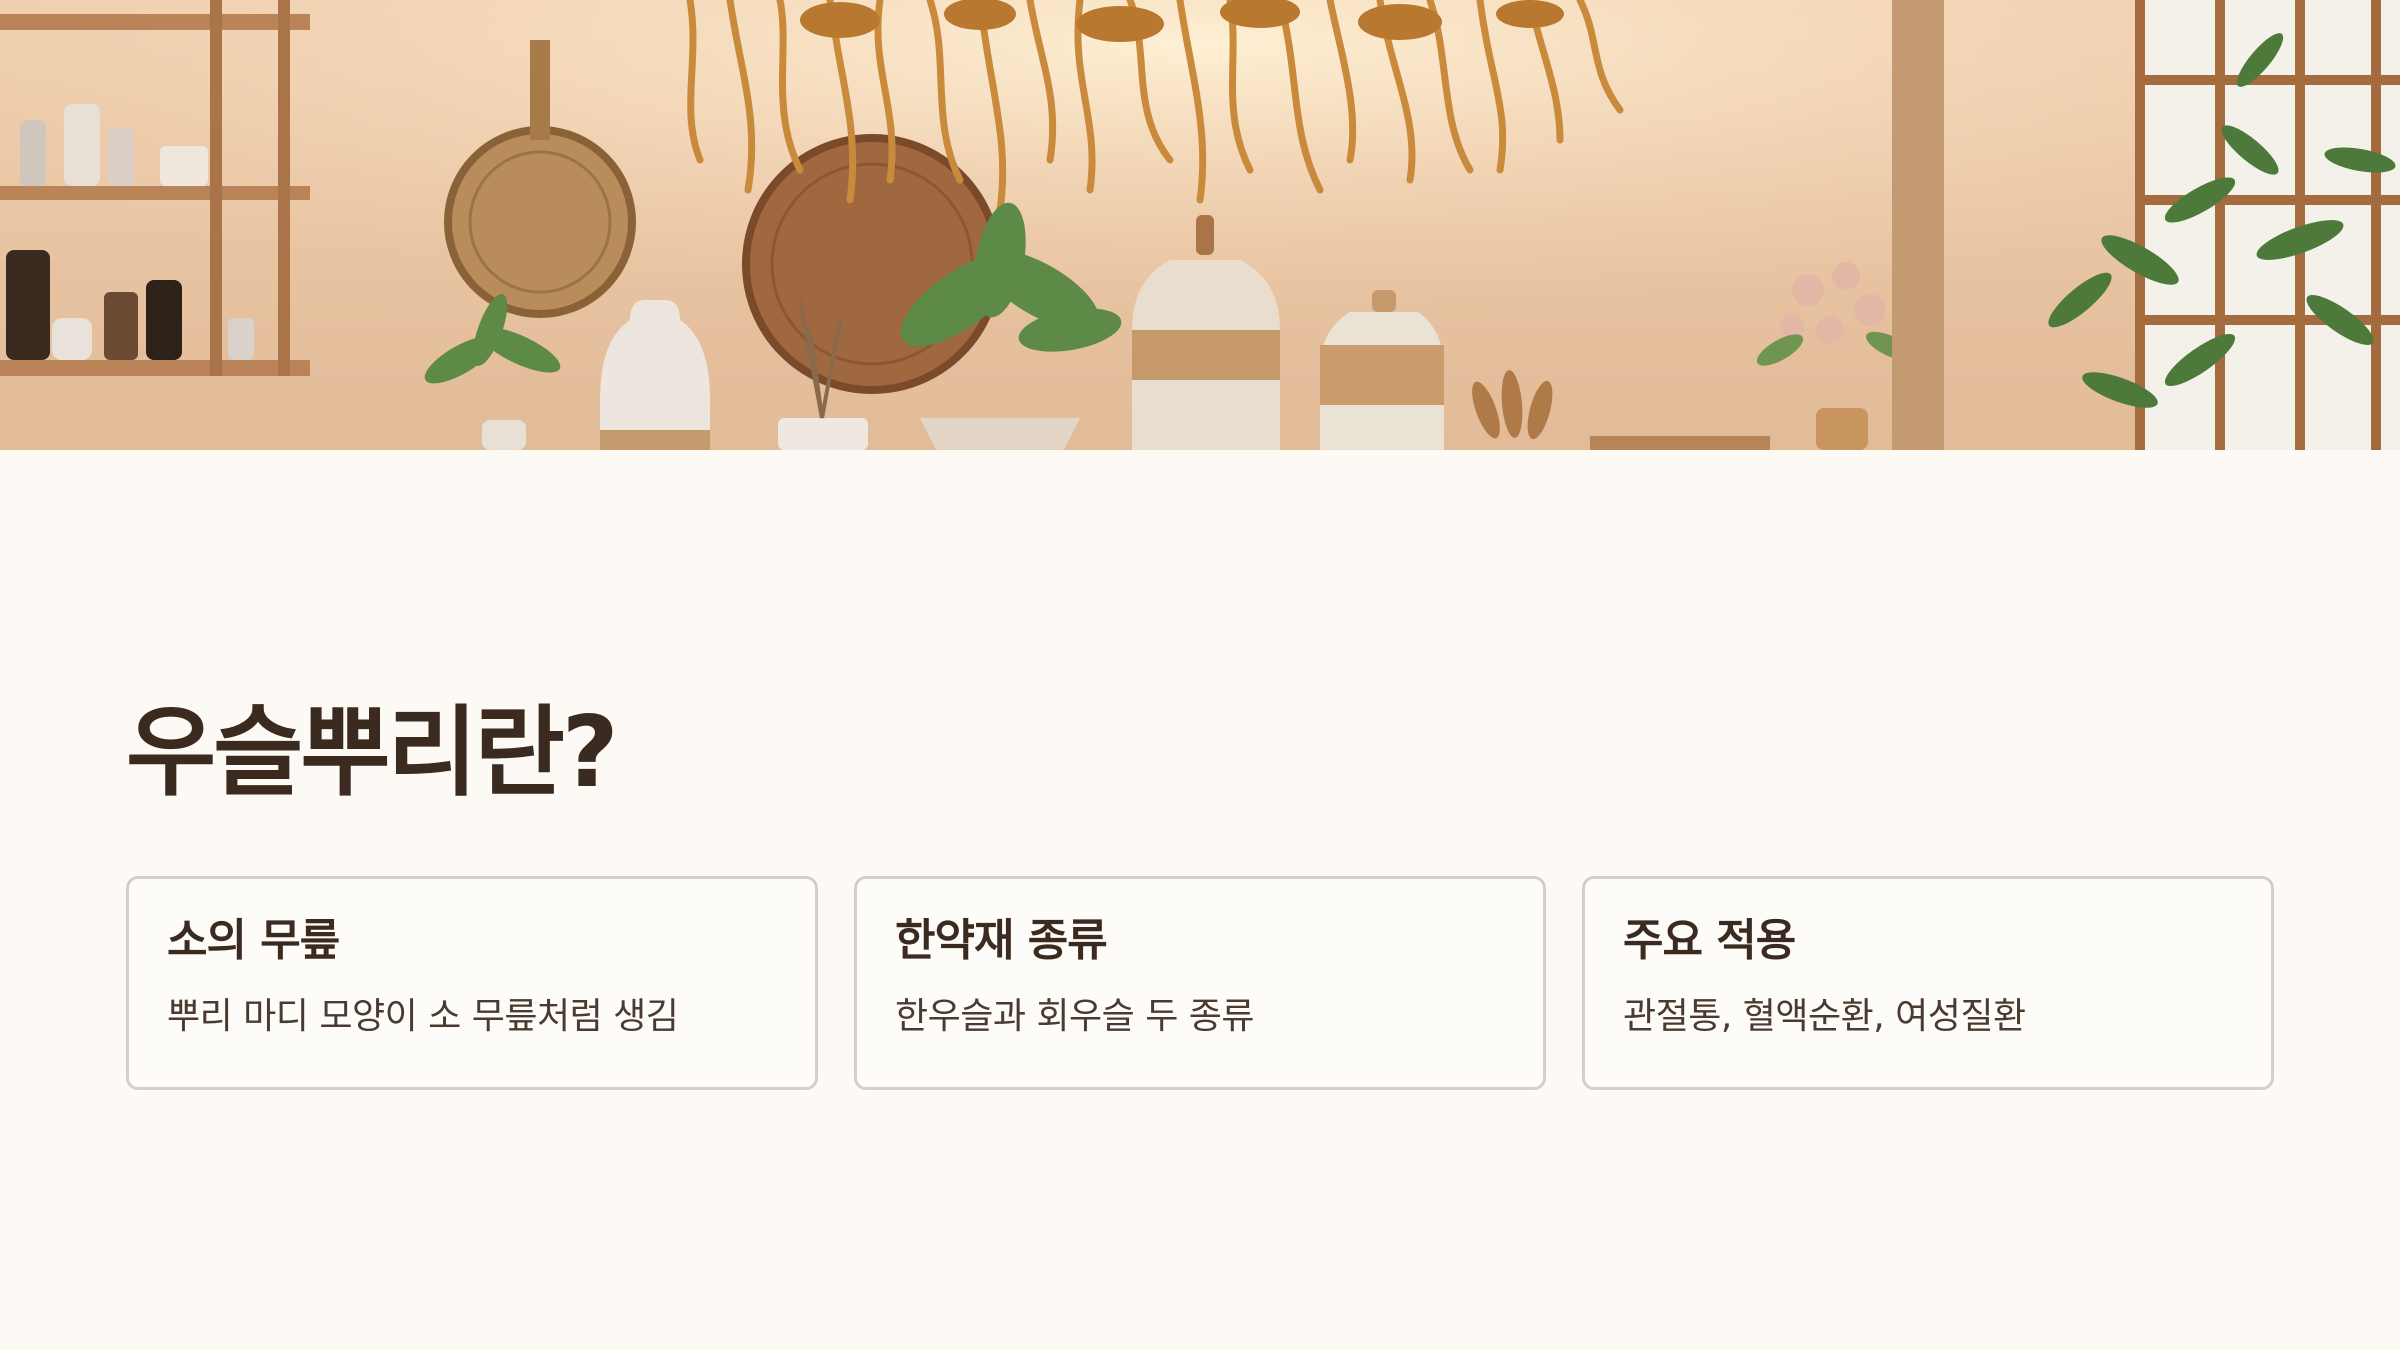 The image size is (2400, 1350). What do you see at coordinates (1709, 940) in the screenshot?
I see `card-title: 주요 적용` at bounding box center [1709, 940].